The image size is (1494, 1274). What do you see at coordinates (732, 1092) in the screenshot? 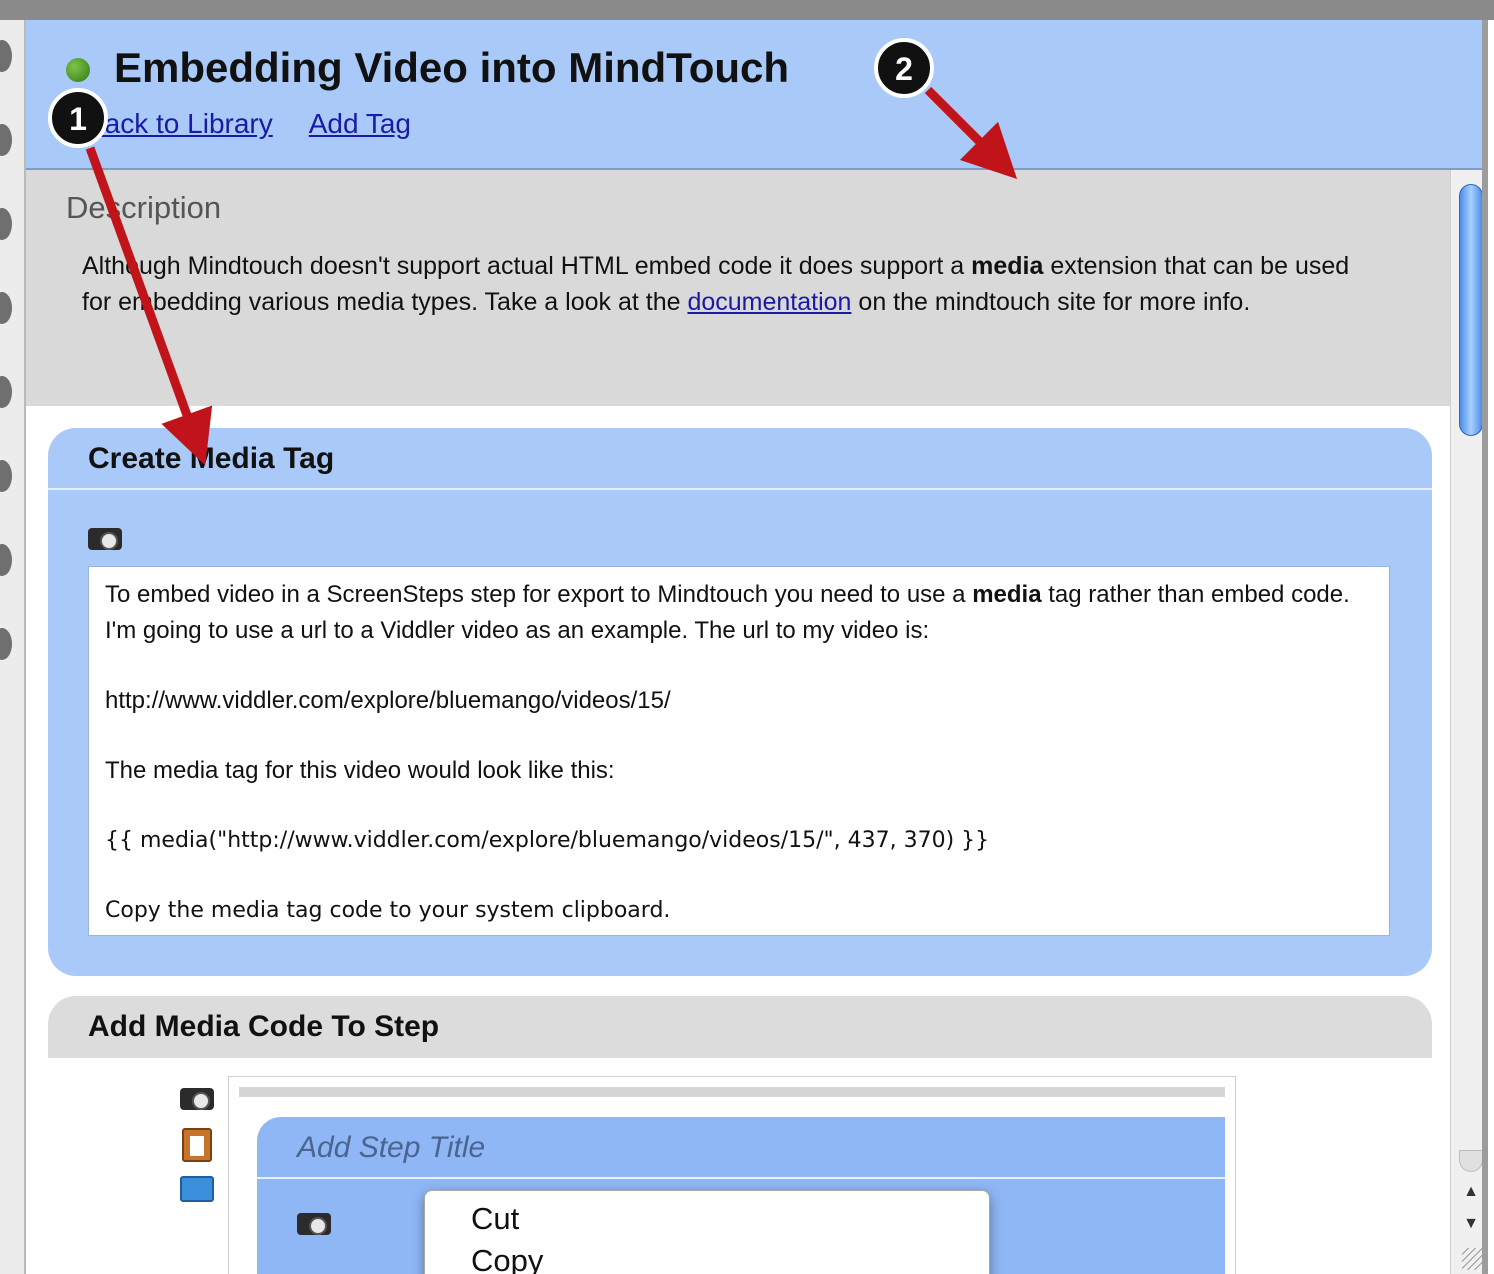
I see `embedded-toolbar` at bounding box center [732, 1092].